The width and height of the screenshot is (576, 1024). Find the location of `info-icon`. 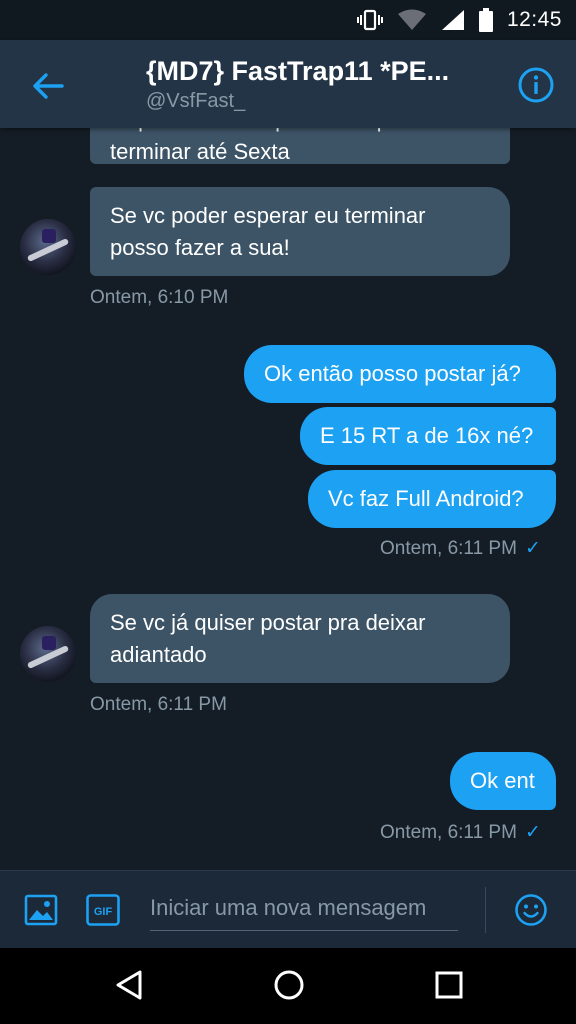

info-icon is located at coordinates (536, 85).